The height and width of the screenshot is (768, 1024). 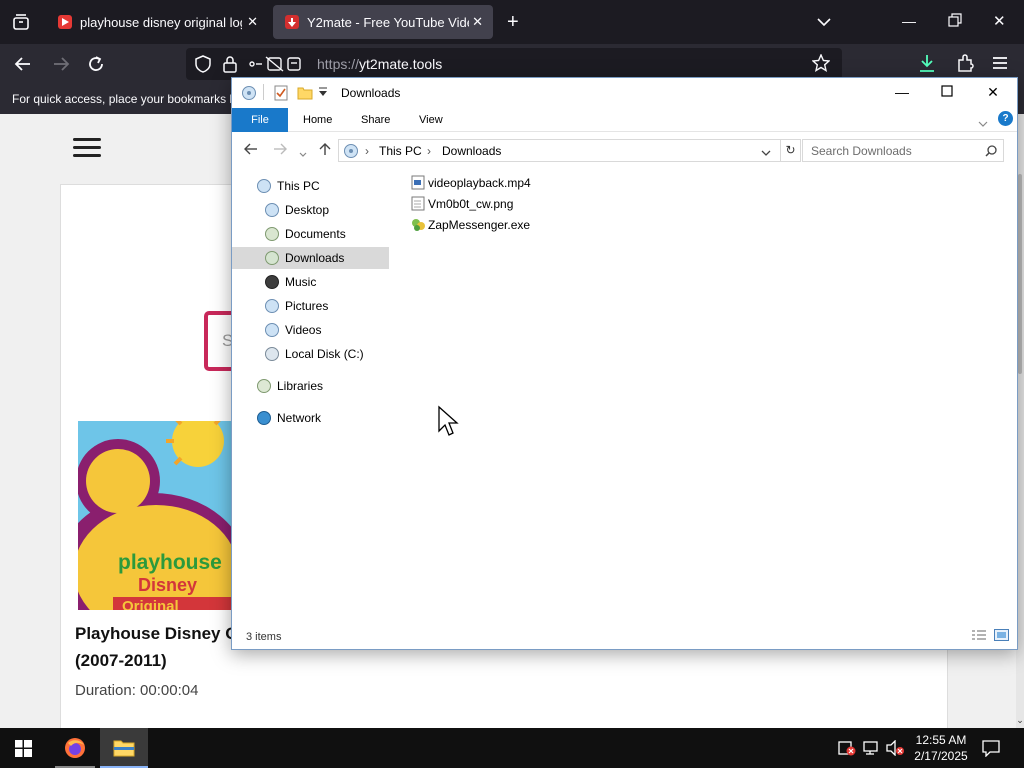 I want to click on close-window-icon: ✕, so click(x=999, y=22).